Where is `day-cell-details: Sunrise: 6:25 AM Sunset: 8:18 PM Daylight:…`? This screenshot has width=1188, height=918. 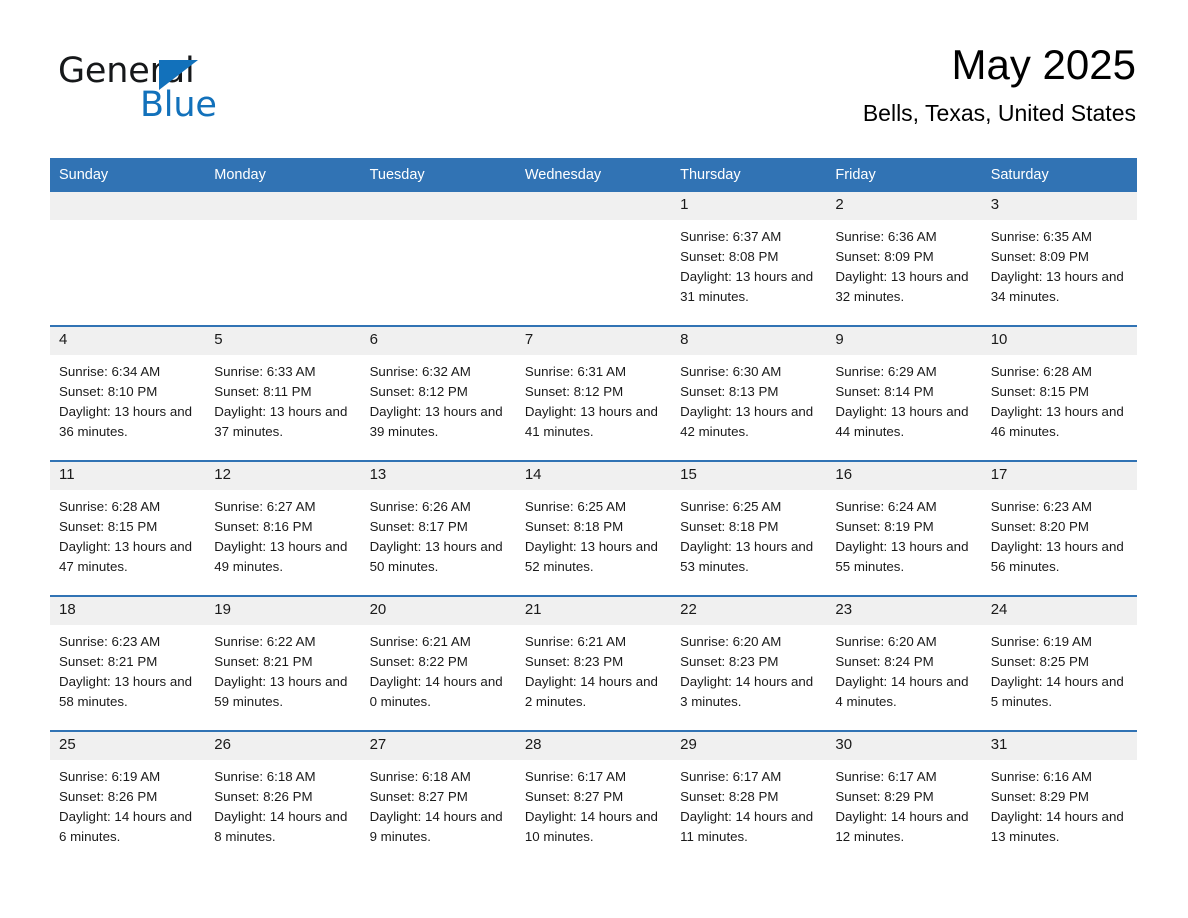
day-cell-details: Sunrise: 6:25 AM Sunset: 8:18 PM Daylight:… is located at coordinates (593, 533).